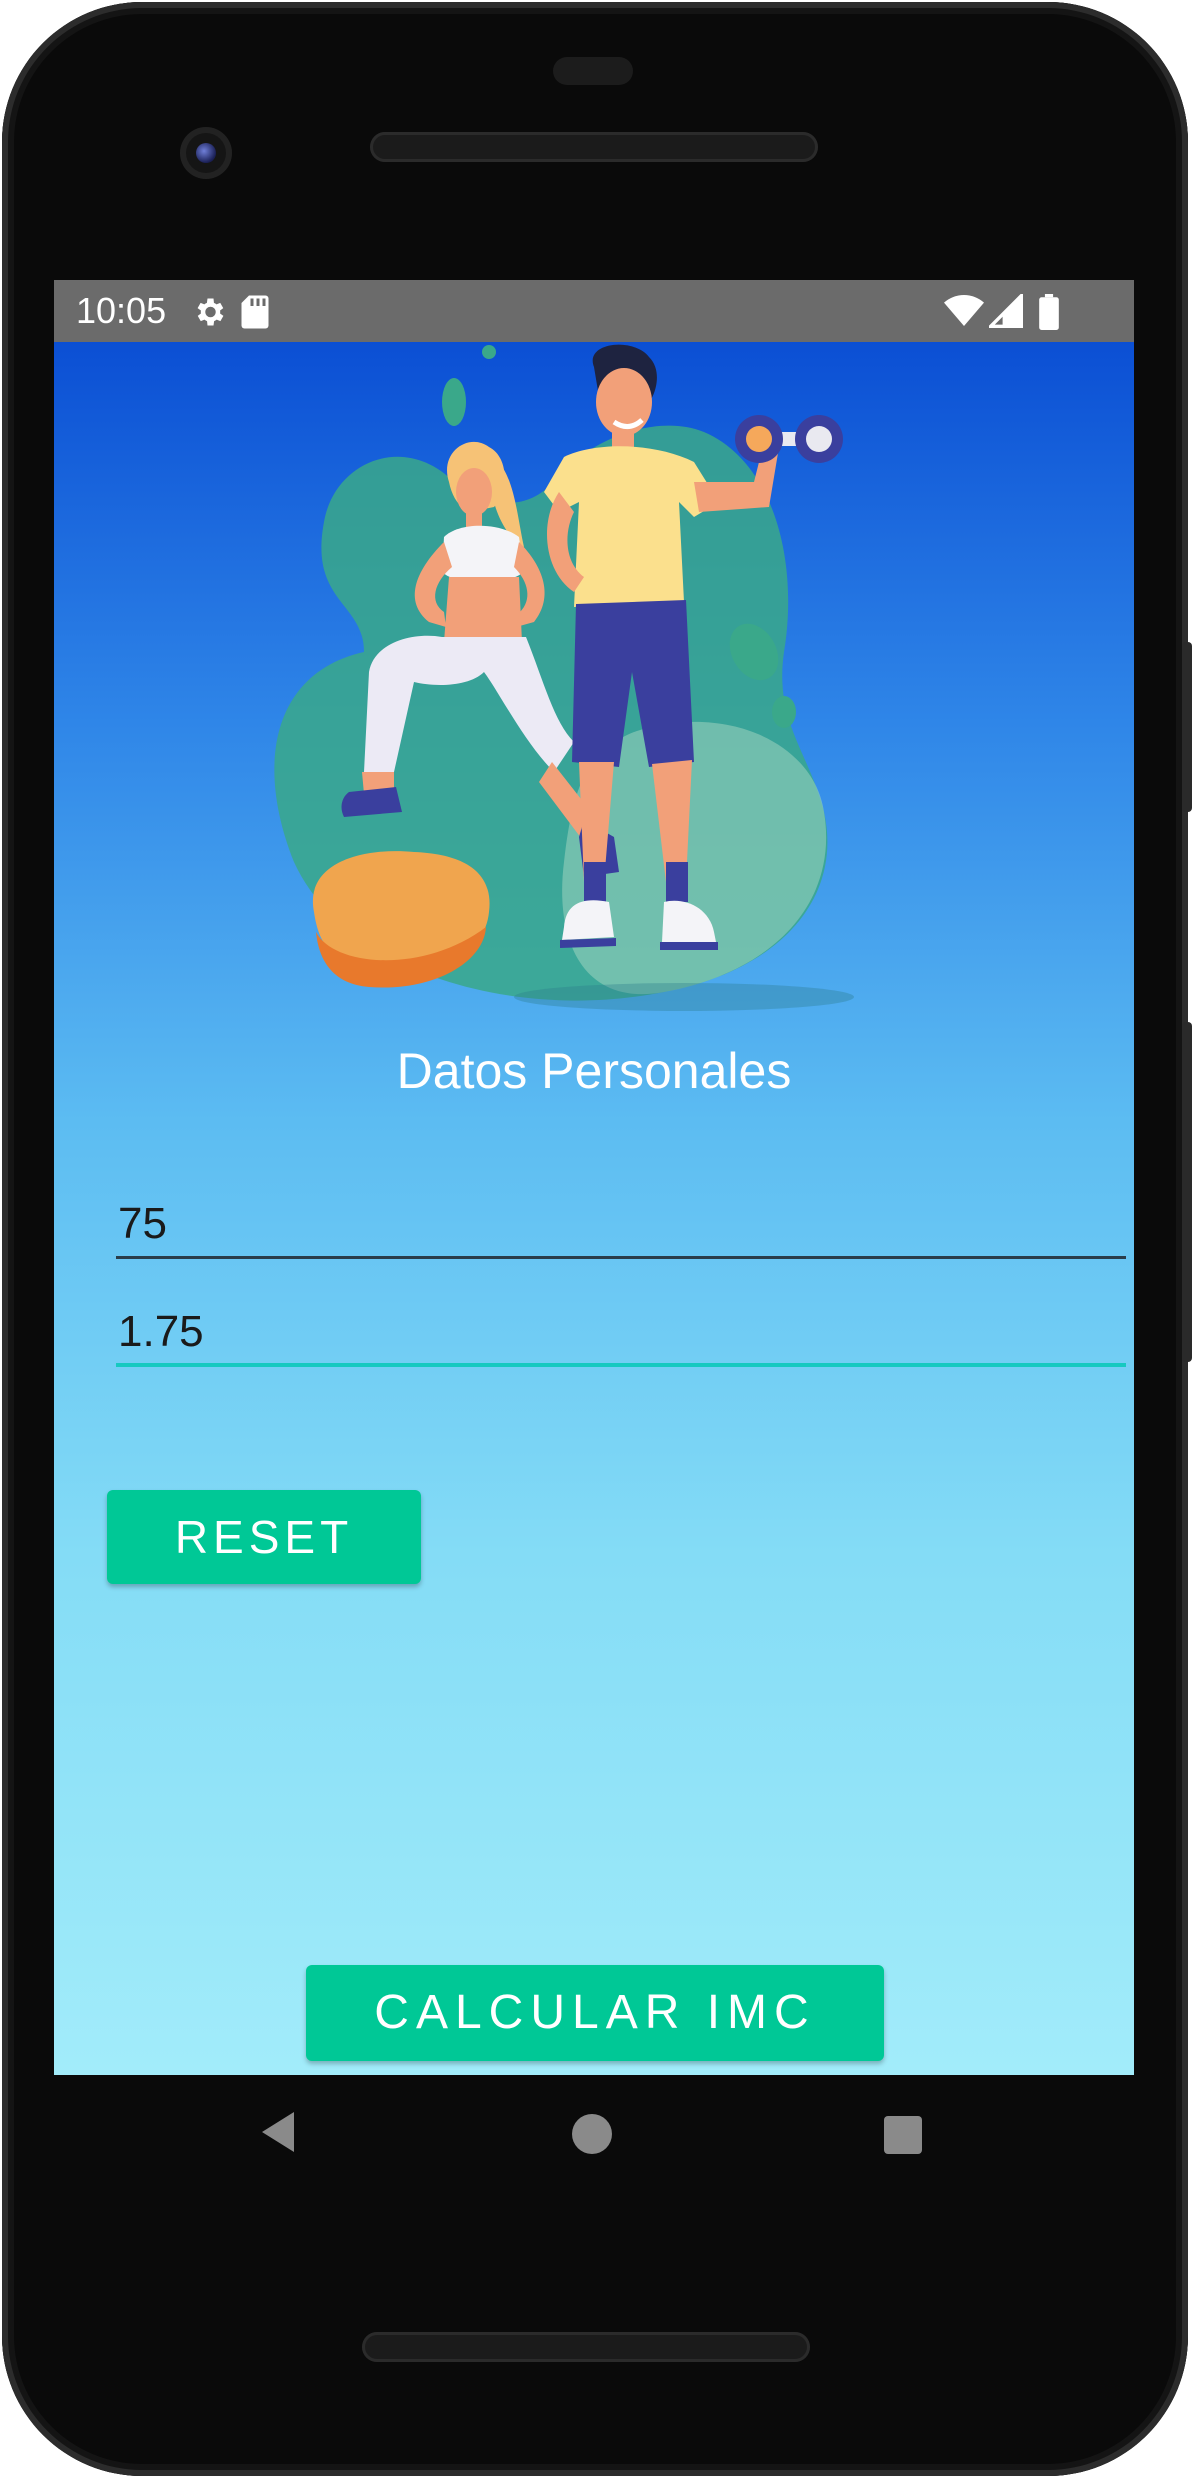  I want to click on height-input: 1.75, so click(621, 1317).